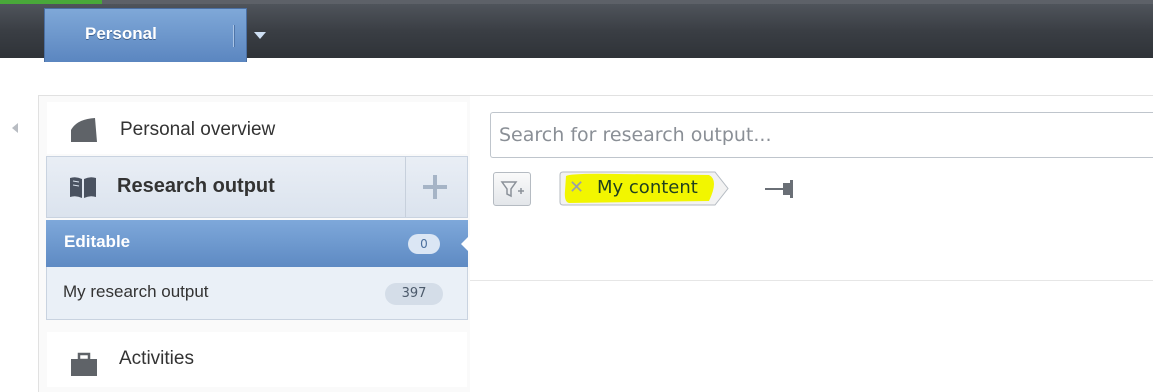 The height and width of the screenshot is (392, 1153). I want to click on overview-icon, so click(84, 130).